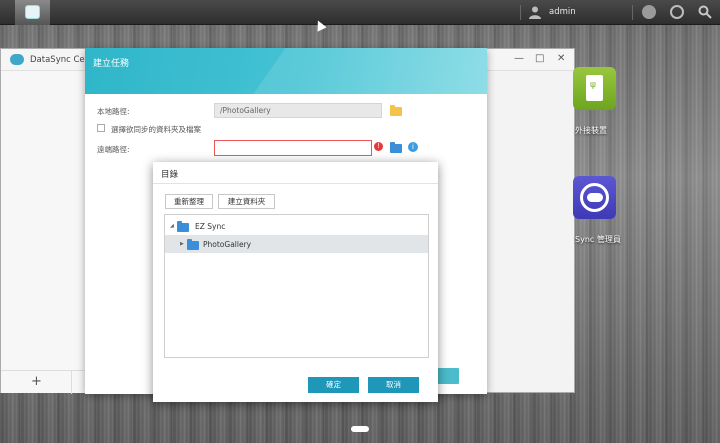  Describe the element at coordinates (111, 64) in the screenshot. I see `dialog-title: 建立任務` at that location.